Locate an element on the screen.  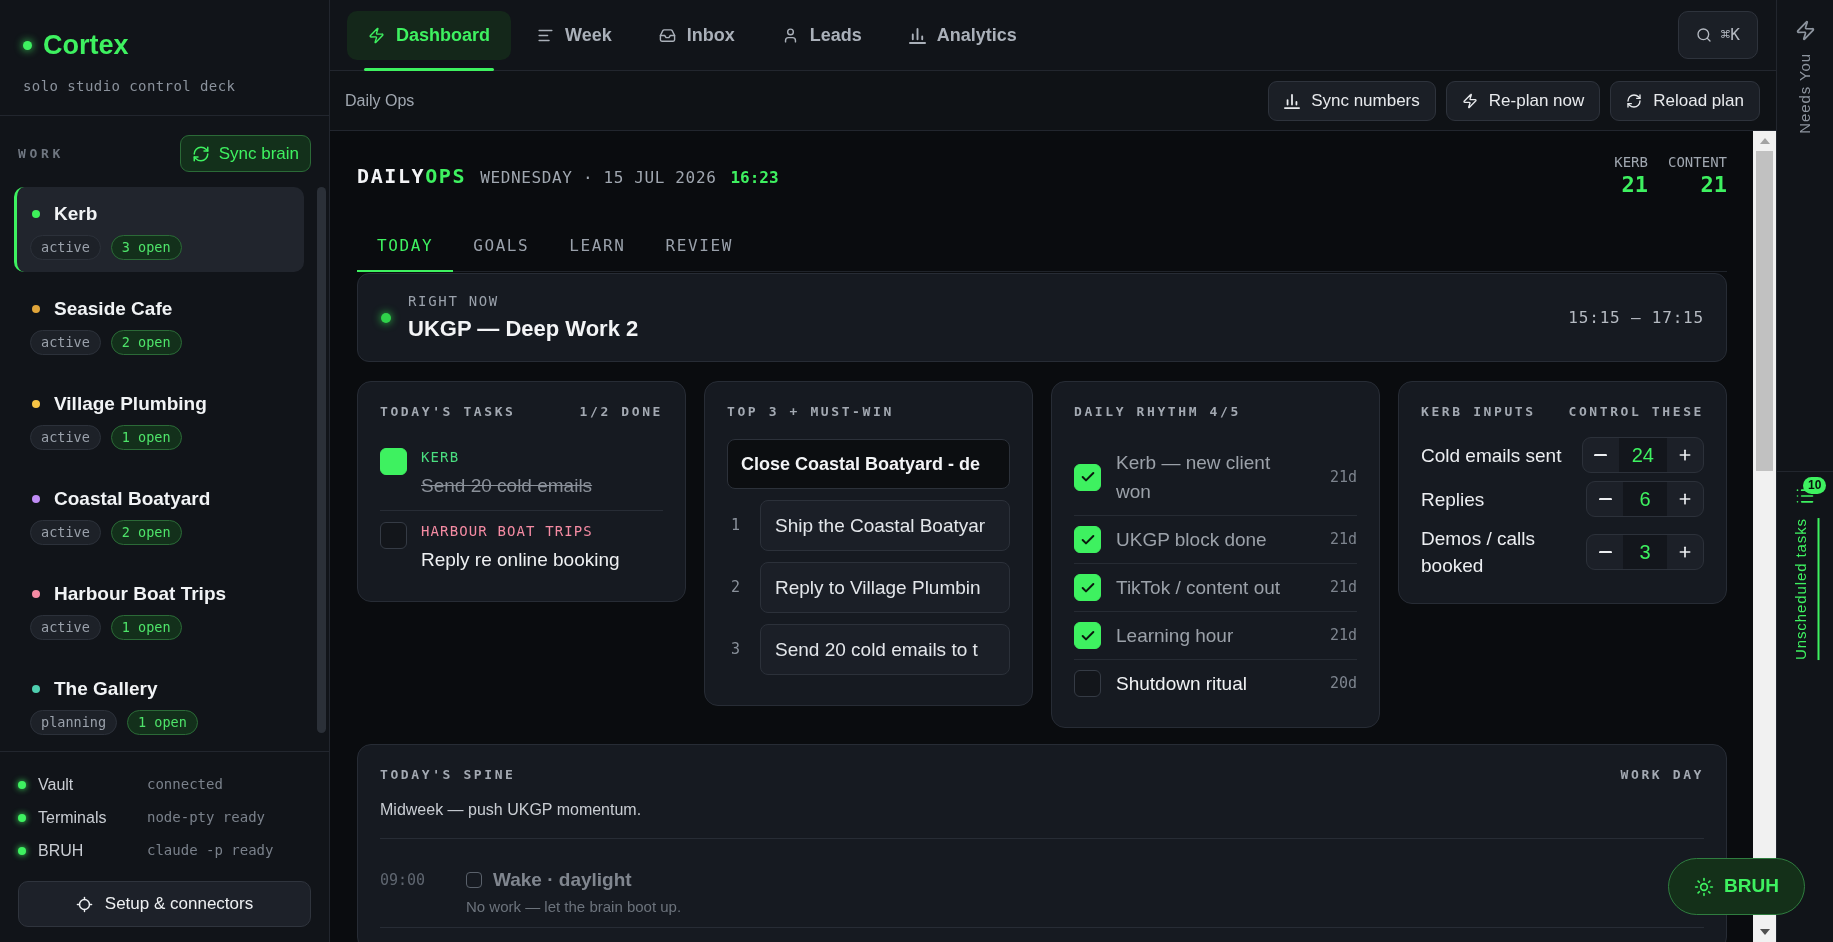
rank-number: 3 is located at coordinates (736, 650).